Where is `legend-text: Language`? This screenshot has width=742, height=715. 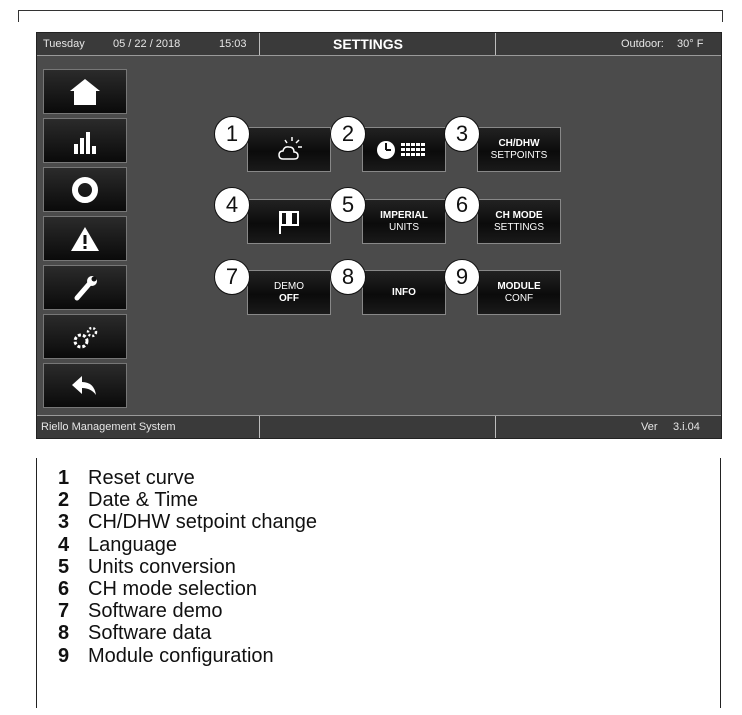
legend-text: Language is located at coordinates (132, 544).